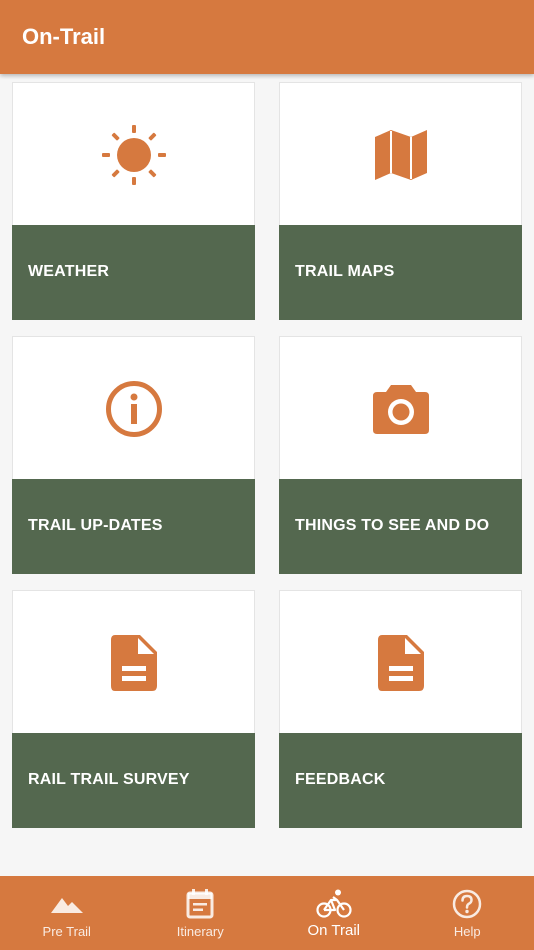 Image resolution: width=534 pixels, height=950 pixels. I want to click on nav-label: Itinerary, so click(200, 931).